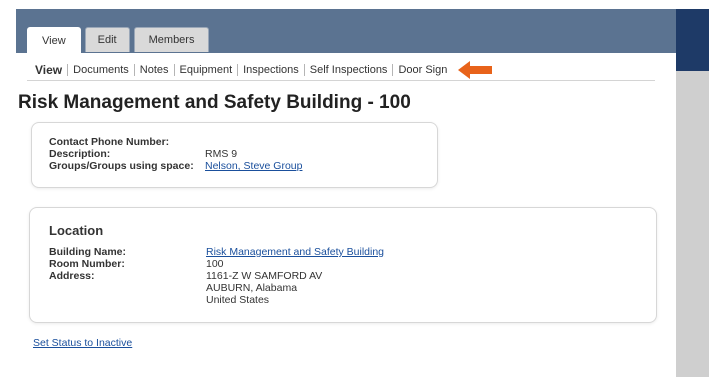  What do you see at coordinates (692, 40) in the screenshot?
I see `header-band-right` at bounding box center [692, 40].